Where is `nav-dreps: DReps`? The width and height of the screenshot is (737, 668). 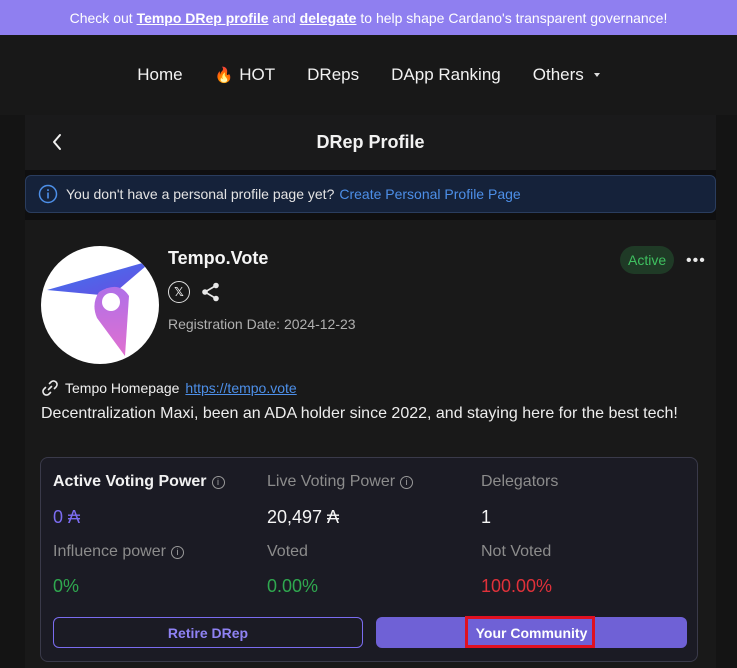 nav-dreps: DReps is located at coordinates (333, 75).